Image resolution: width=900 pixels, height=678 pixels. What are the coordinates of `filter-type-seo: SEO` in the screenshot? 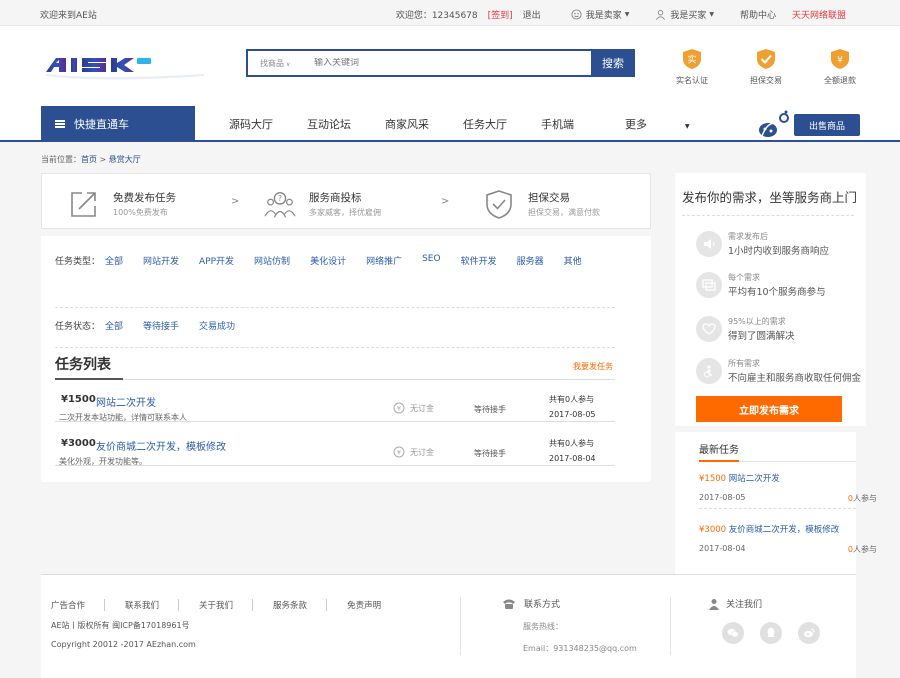 It's located at (431, 260).